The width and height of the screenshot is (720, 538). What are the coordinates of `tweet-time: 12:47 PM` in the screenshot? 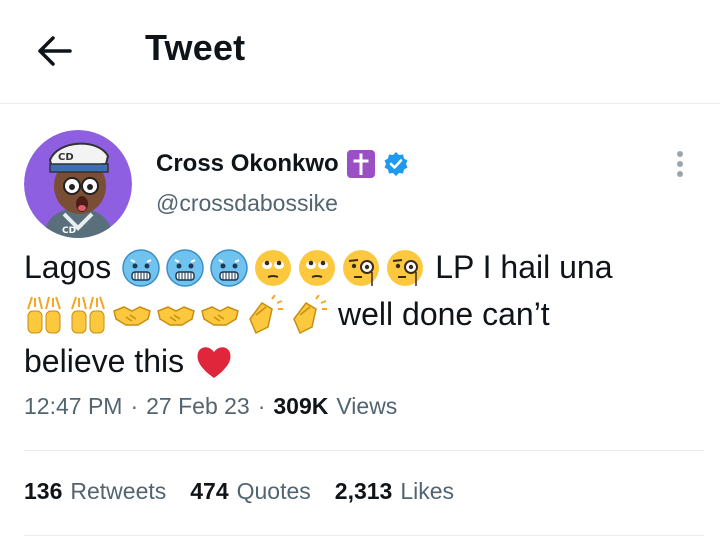 It's located at (73, 406).